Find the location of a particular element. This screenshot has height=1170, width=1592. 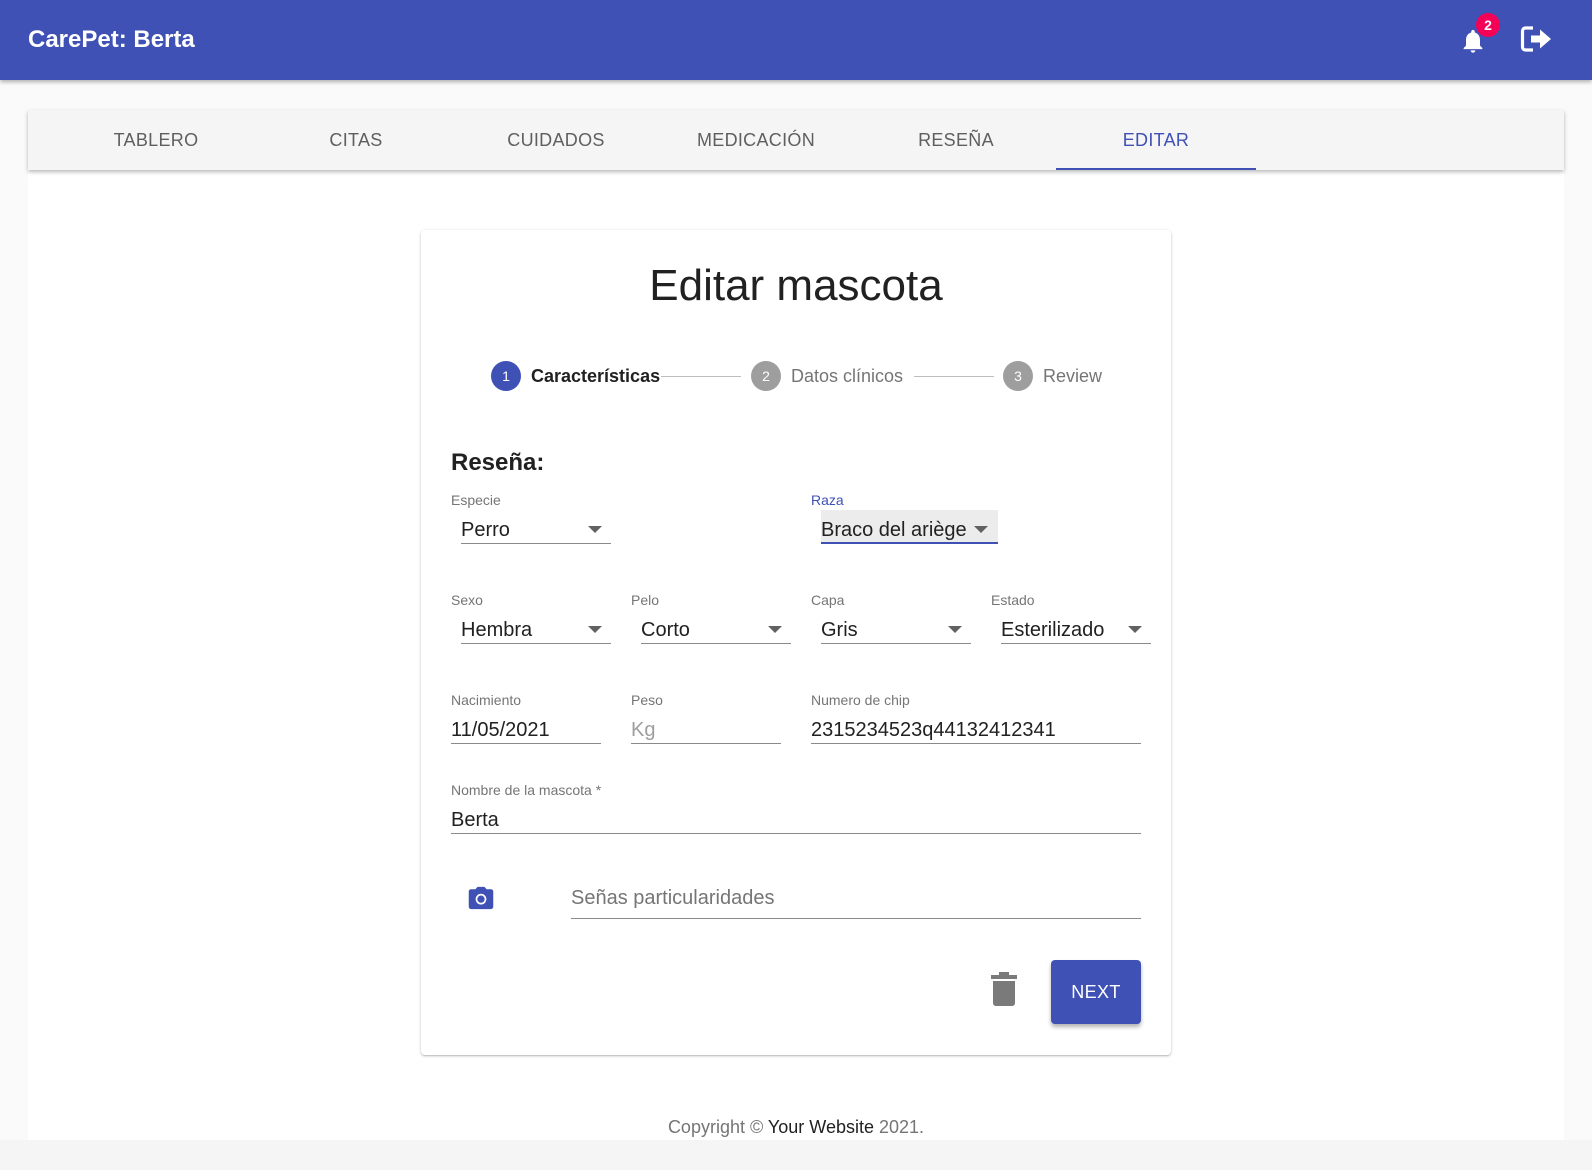

step-number: 3 is located at coordinates (1018, 376).